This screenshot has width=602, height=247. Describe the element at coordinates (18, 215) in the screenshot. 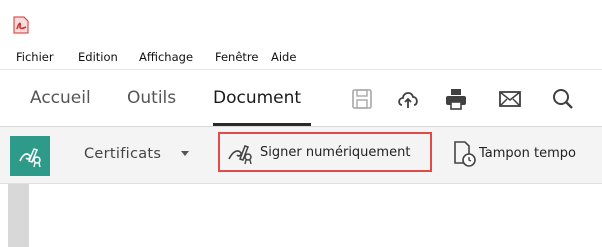

I see `left-panel-bar` at that location.